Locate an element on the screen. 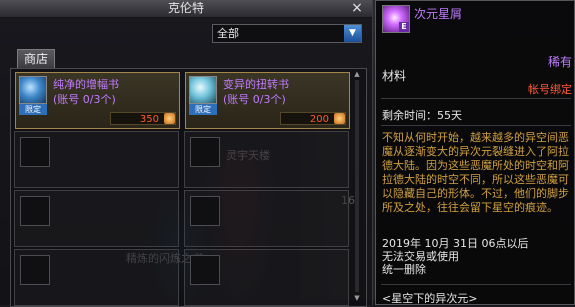  close-button: × is located at coordinates (357, 8).